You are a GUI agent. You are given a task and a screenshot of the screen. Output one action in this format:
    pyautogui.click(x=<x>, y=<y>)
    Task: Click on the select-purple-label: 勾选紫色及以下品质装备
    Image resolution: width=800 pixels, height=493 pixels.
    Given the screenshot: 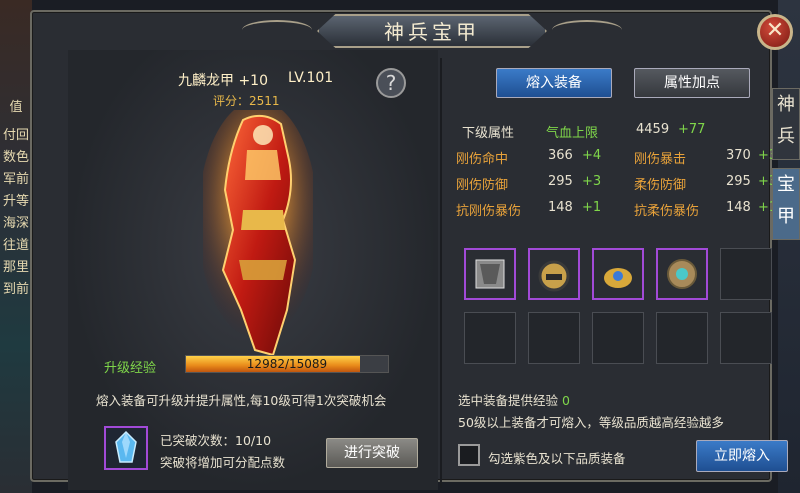 What is the action you would take?
    pyautogui.click(x=557, y=458)
    